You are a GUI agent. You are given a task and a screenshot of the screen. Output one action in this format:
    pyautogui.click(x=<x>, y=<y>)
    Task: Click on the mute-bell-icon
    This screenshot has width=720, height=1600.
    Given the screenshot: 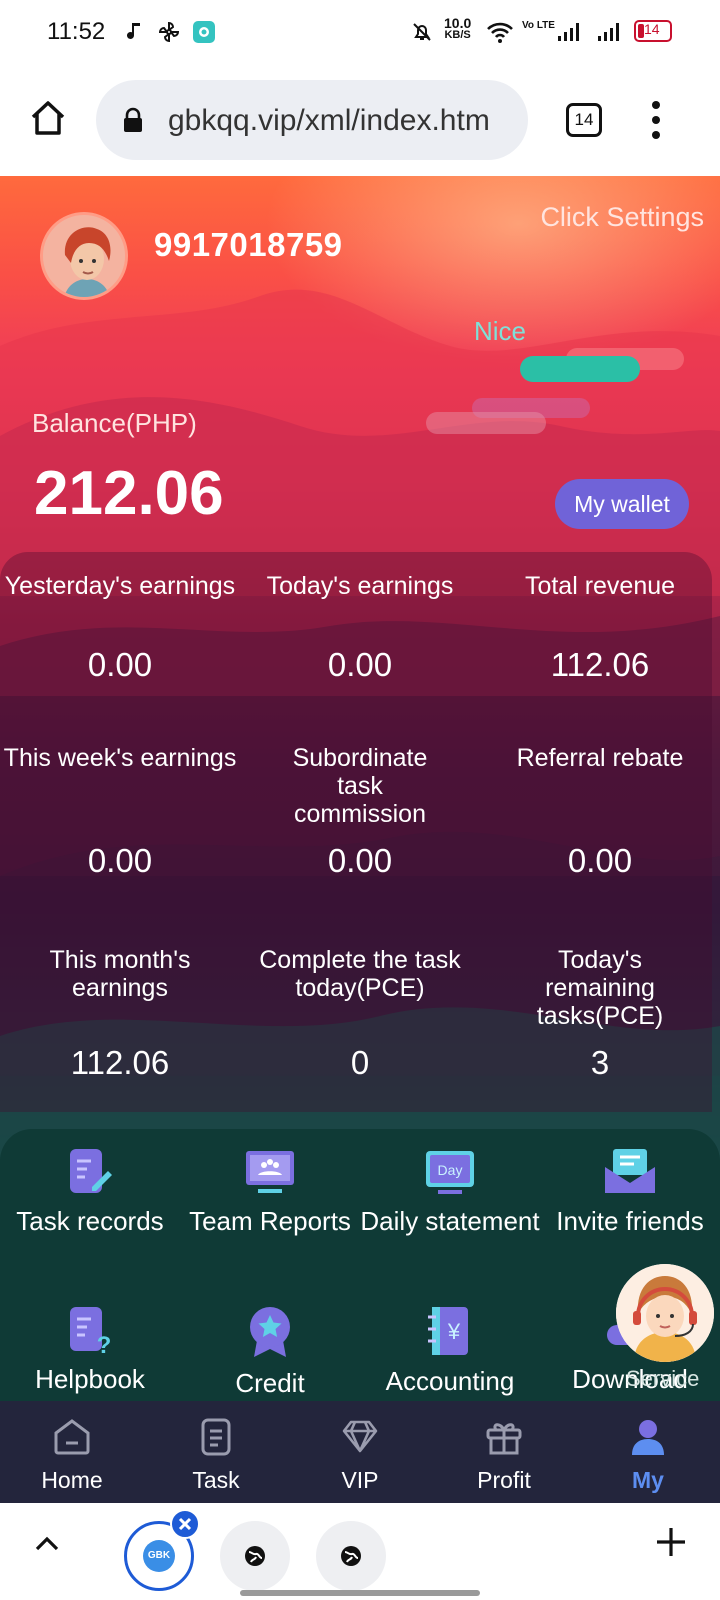 What is the action you would take?
    pyautogui.click(x=422, y=32)
    